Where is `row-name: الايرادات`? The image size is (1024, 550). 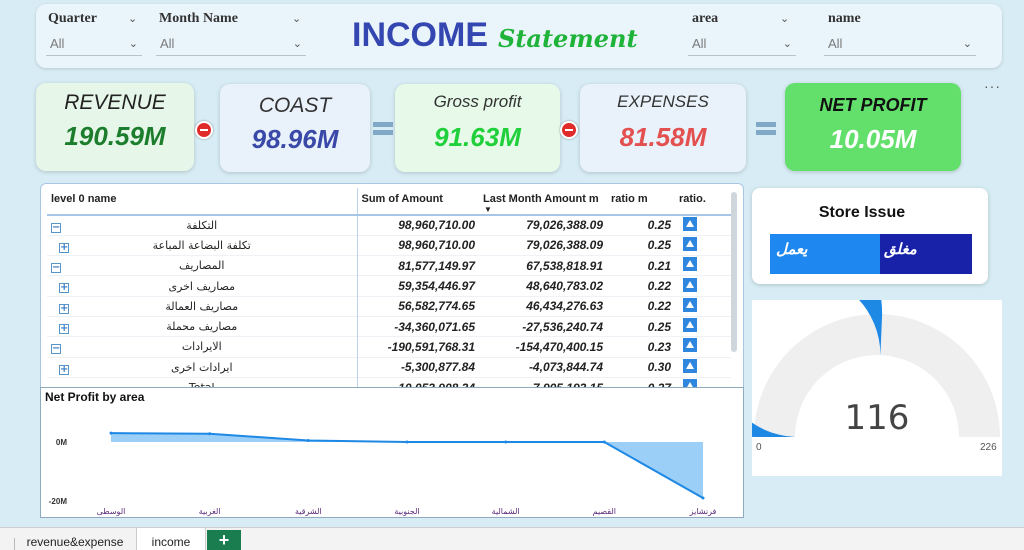
row-name: الايرادات is located at coordinates (201, 347).